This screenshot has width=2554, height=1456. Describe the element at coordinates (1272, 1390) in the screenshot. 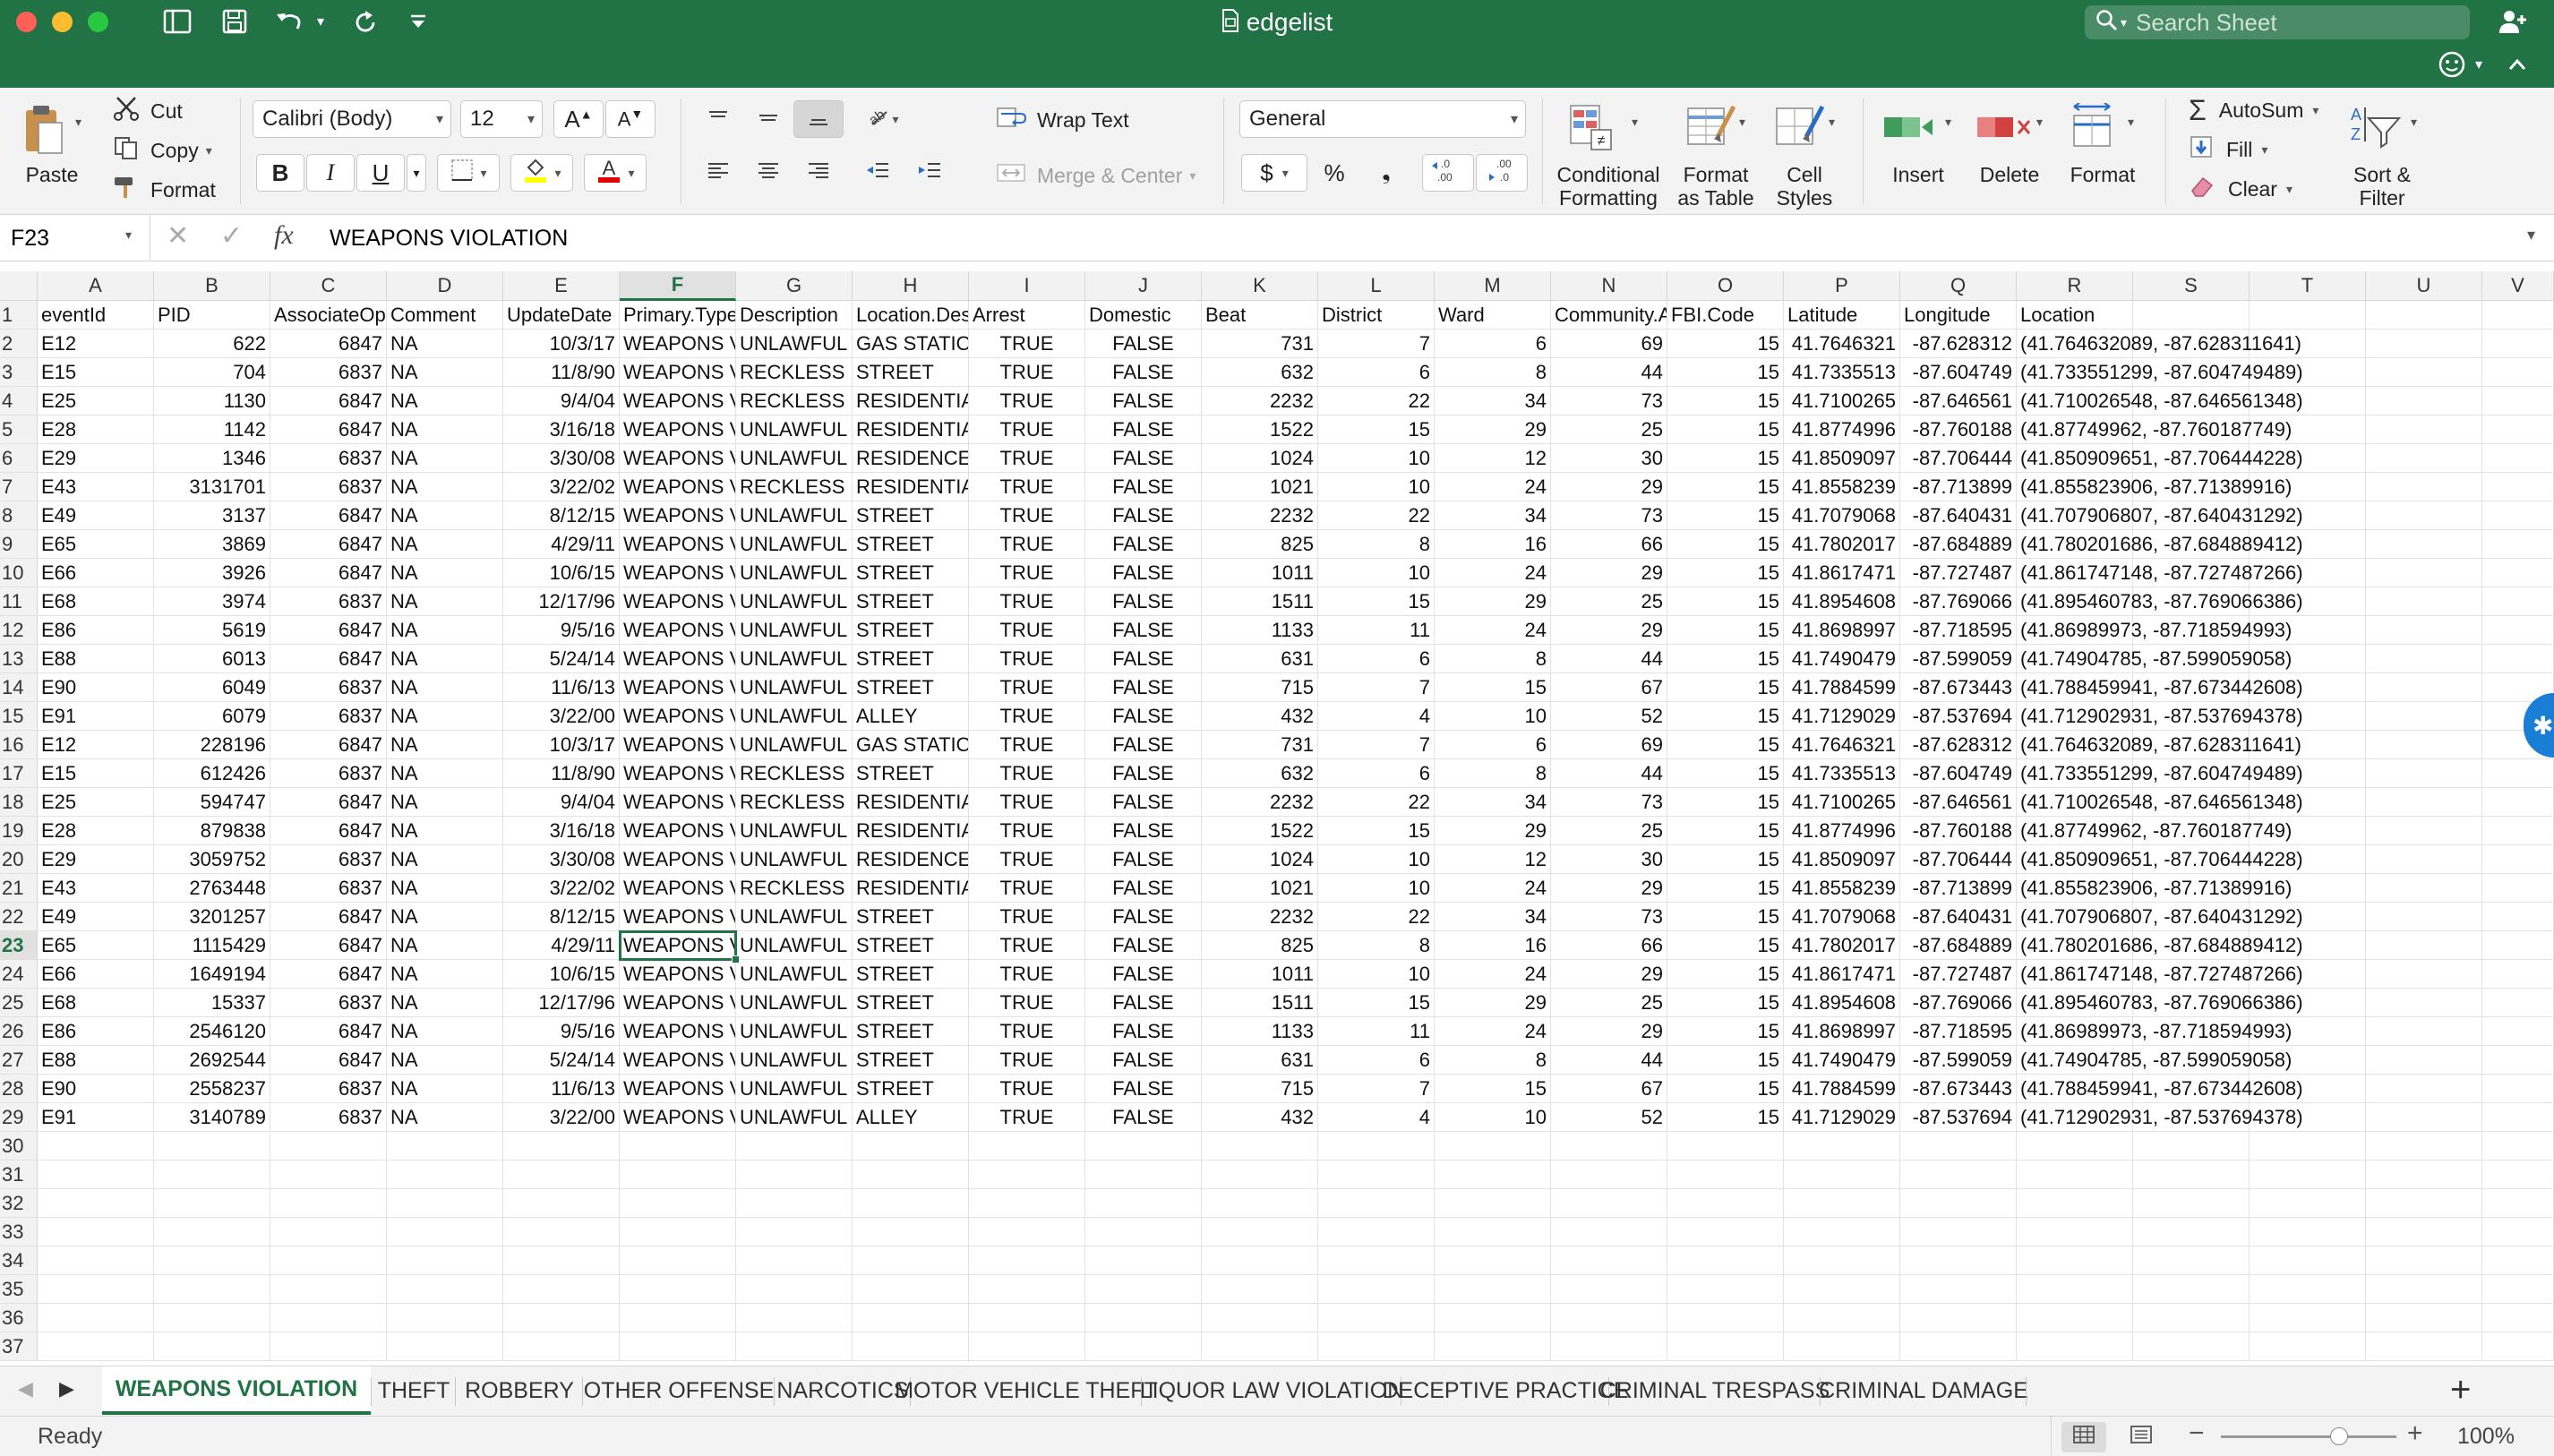

I see `sheet-tab: LIQUOR LAW VIOLATION` at that location.